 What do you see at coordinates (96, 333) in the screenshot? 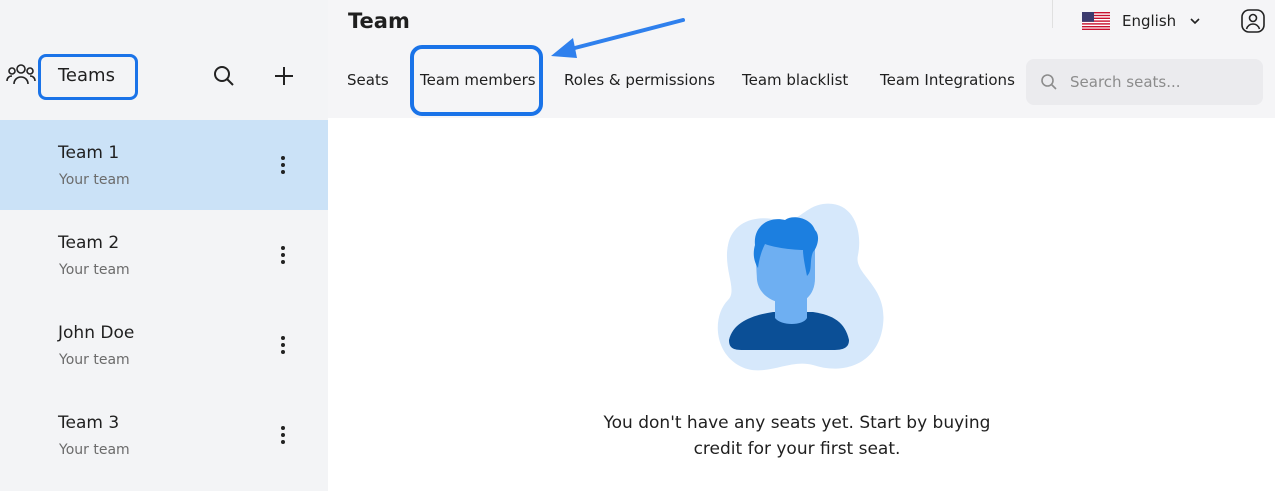
I see `team-name: John Doe` at bounding box center [96, 333].